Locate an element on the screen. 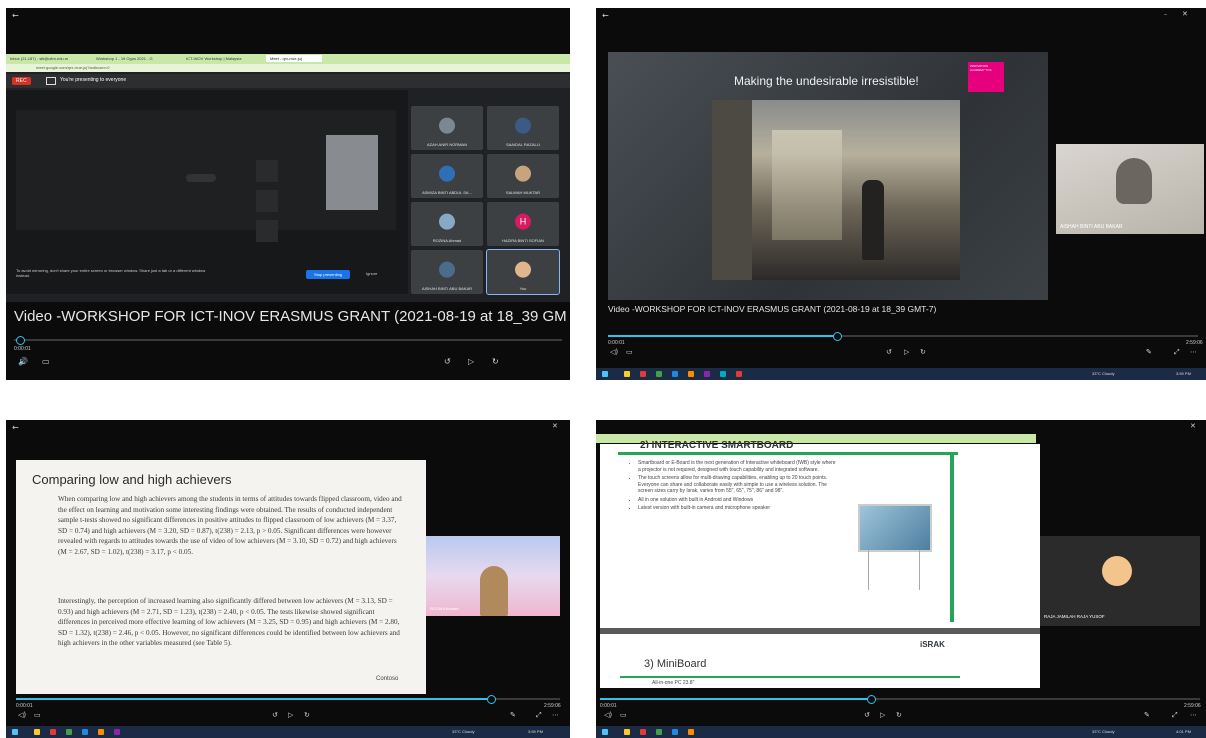  speaker-name: AISHAH BINTI ABU BAKAR is located at coordinates (1091, 227).